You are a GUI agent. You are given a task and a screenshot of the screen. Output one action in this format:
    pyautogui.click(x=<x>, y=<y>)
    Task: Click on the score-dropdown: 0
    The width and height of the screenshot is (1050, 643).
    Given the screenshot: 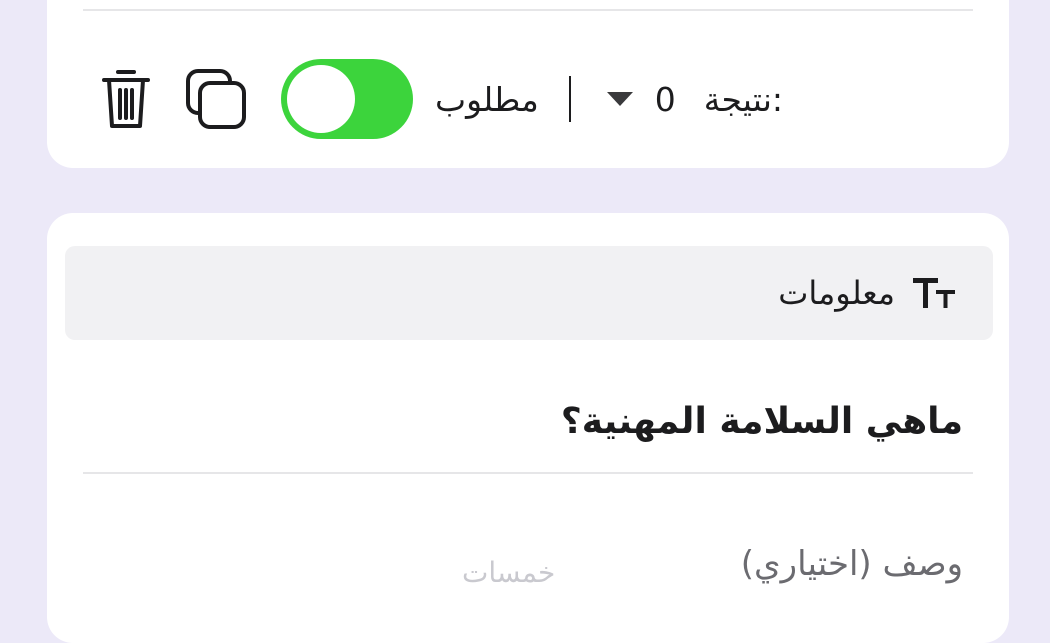 What is the action you would take?
    pyautogui.click(x=641, y=99)
    